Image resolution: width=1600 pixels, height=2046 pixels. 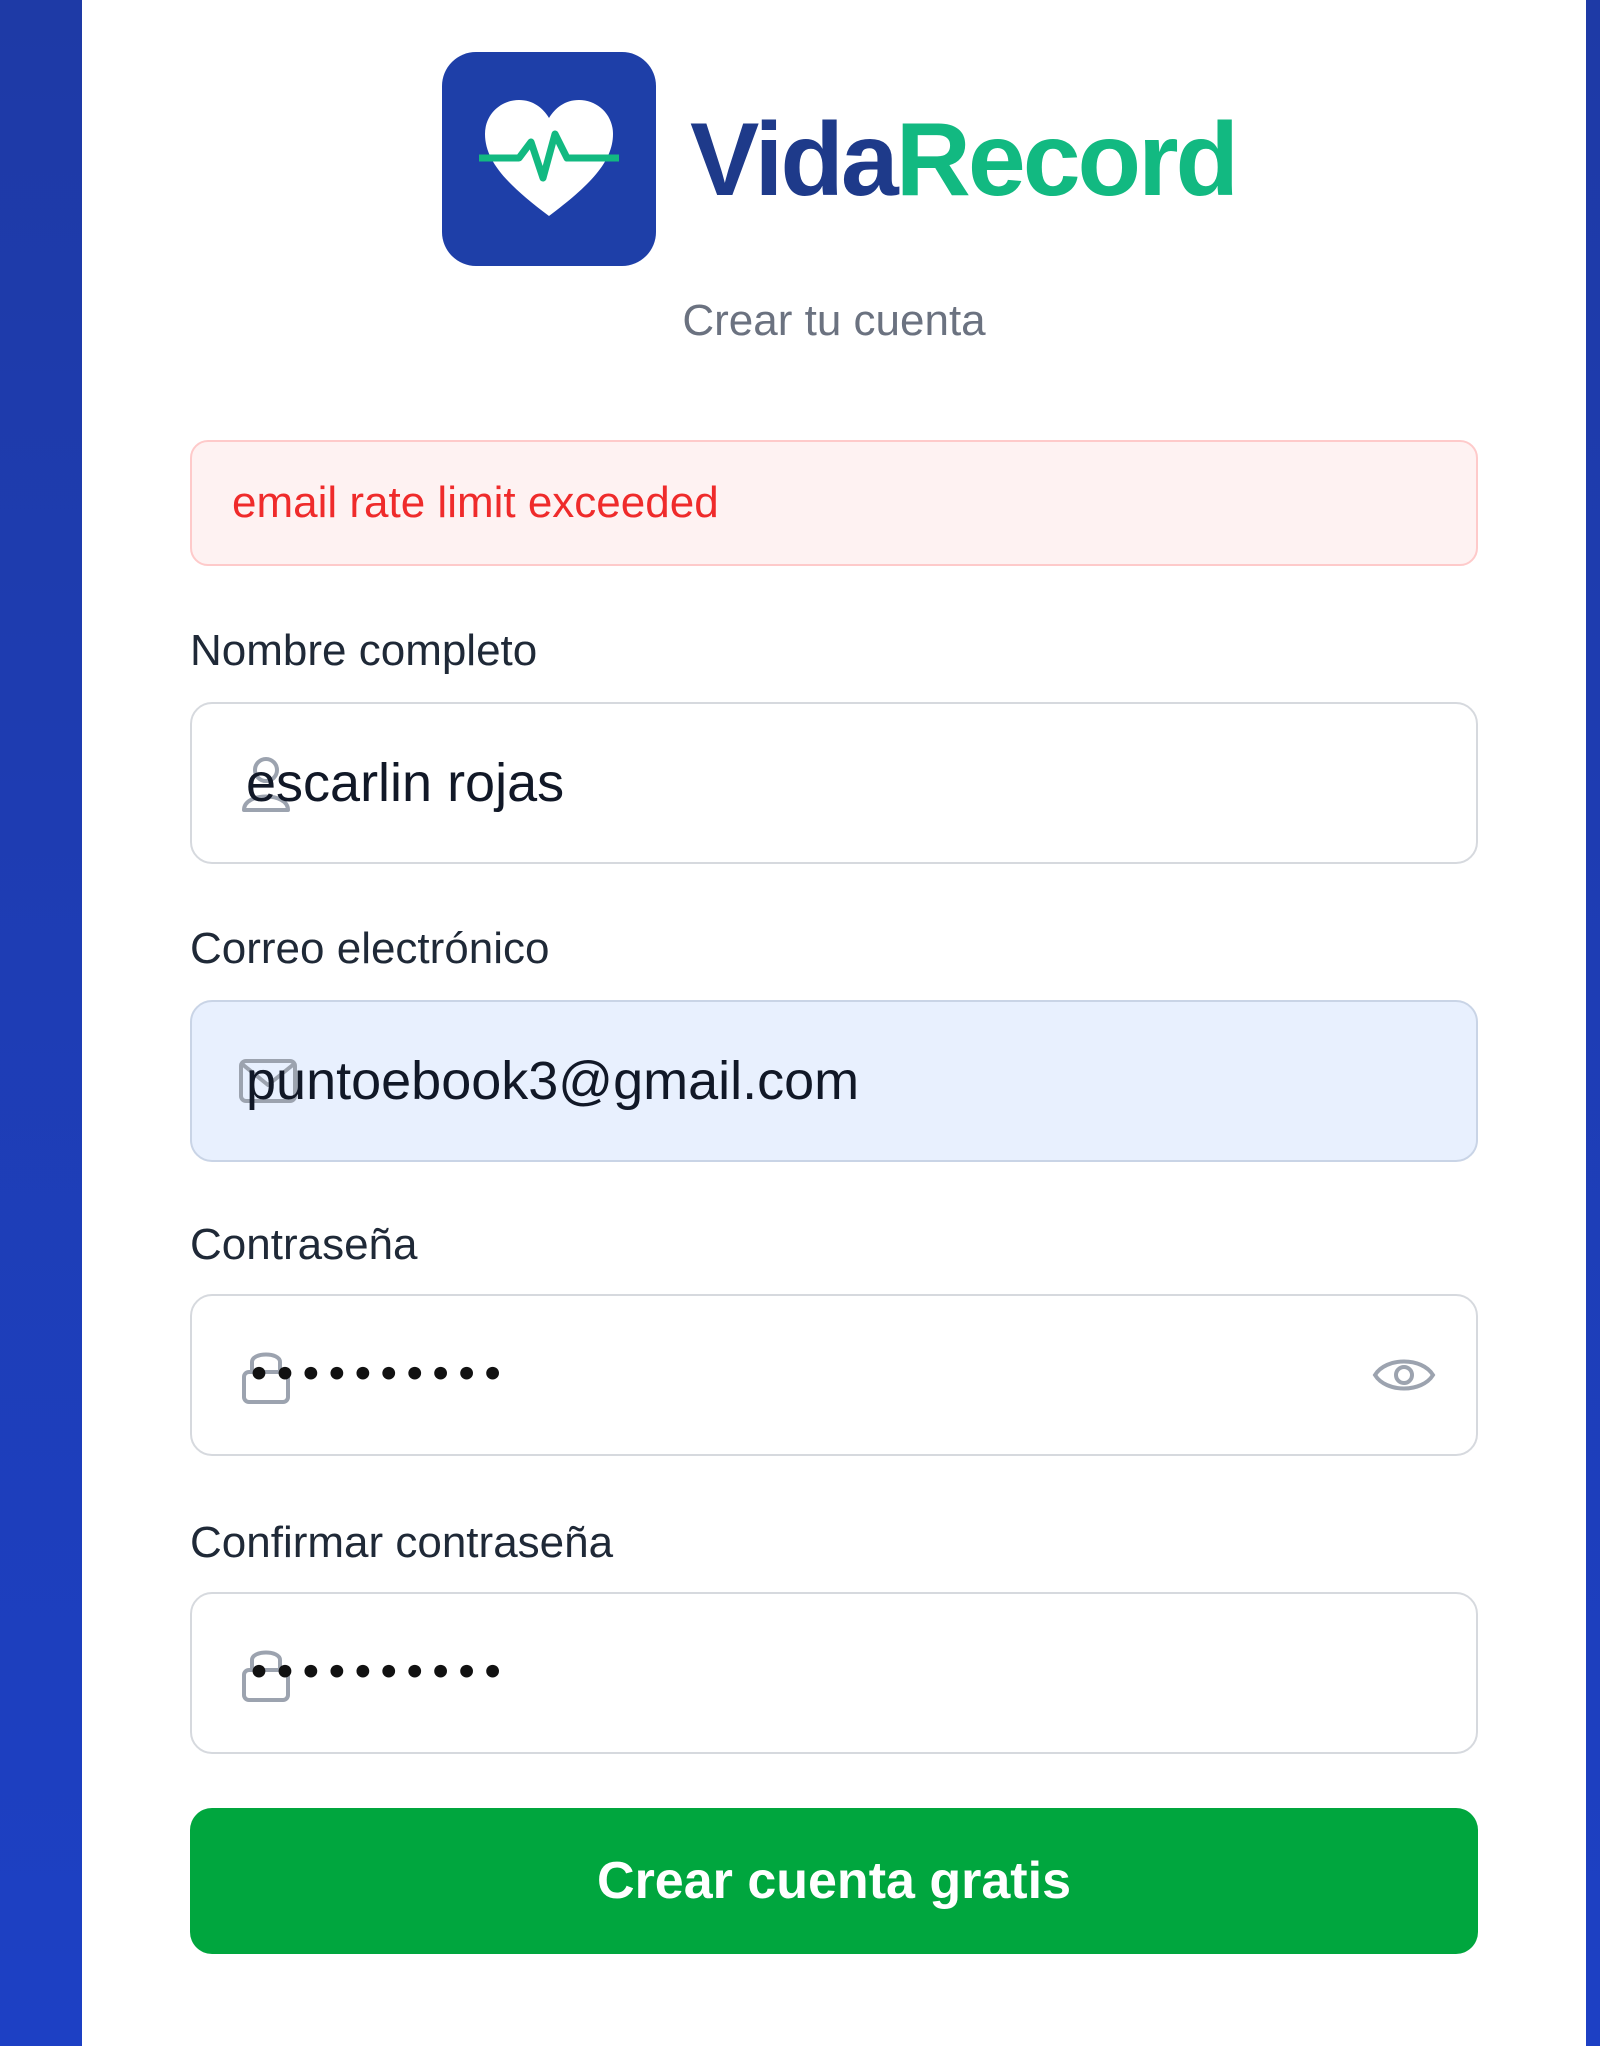 What do you see at coordinates (794, 160) in the screenshot?
I see `brand-name-vida: Vida` at bounding box center [794, 160].